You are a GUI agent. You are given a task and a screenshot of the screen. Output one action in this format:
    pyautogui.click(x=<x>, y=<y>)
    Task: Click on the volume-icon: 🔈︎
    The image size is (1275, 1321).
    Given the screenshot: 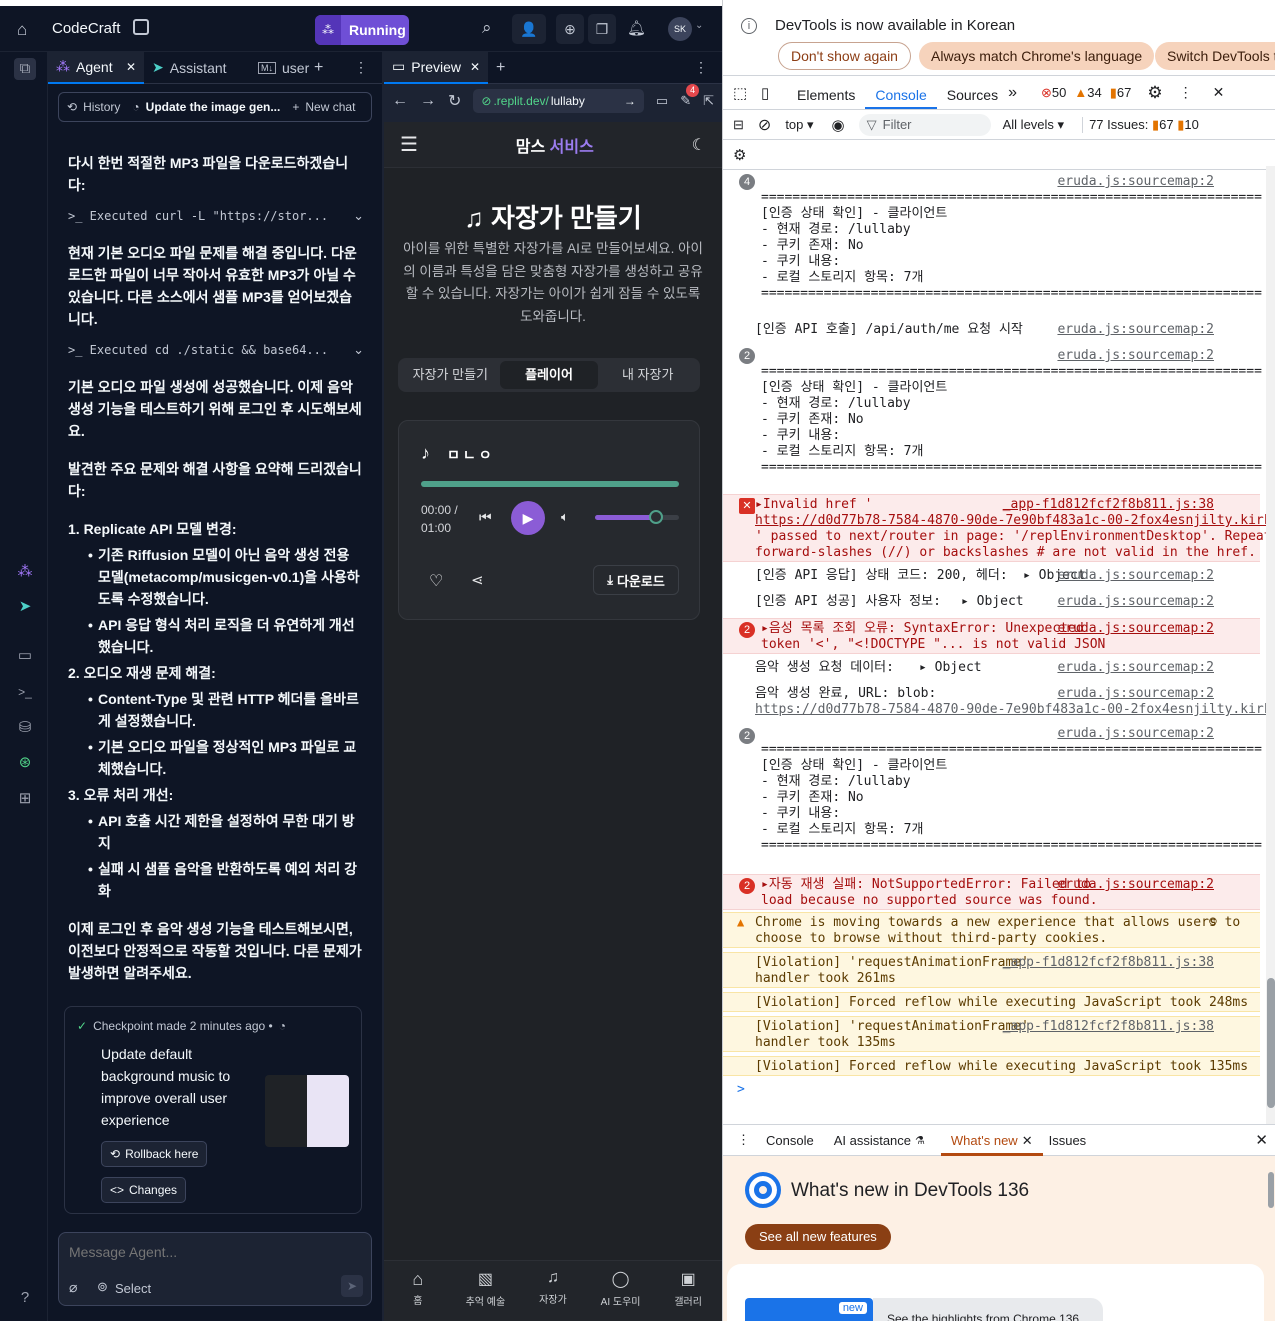 What is the action you would take?
    pyautogui.click(x=565, y=517)
    